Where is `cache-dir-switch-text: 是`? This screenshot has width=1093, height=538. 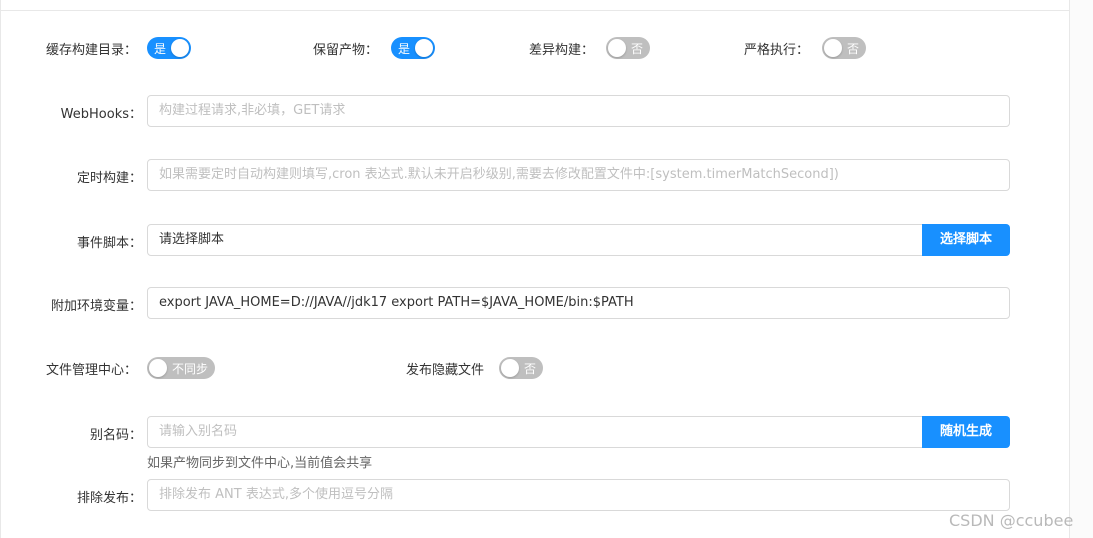 cache-dir-switch-text: 是 is located at coordinates (160, 49).